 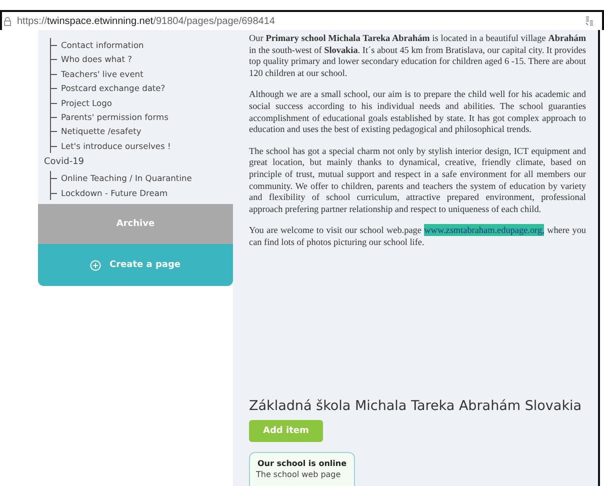 I want to click on paragraph: Although we are a small school, our aim is to prepare the child well for his academic and social success according to his individual needs and abilities. The school guaranties accomplishment of educational goals established by state. It has got complex approach to education and uses the best of existing pedagogical and philosophical trends., so click(x=417, y=112).